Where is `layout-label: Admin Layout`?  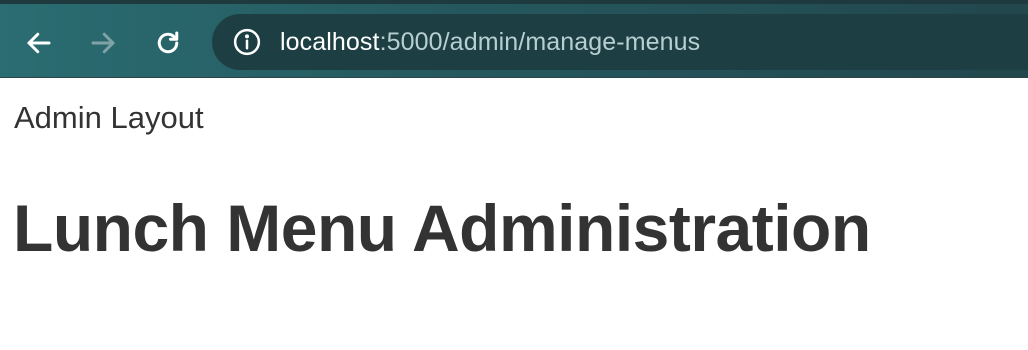
layout-label: Admin Layout is located at coordinates (109, 117).